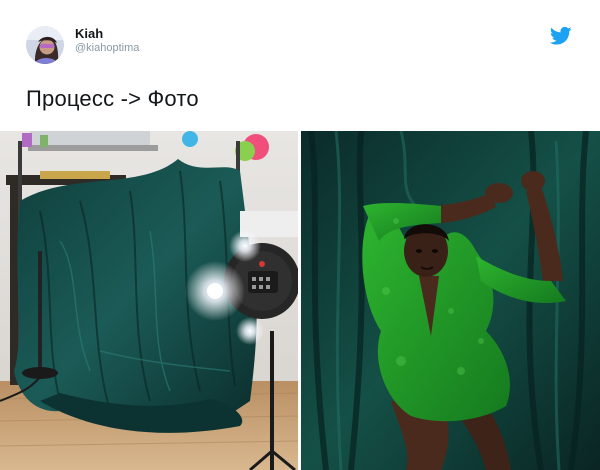 This screenshot has width=600, height=470. What do you see at coordinates (561, 36) in the screenshot?
I see `twitter-bird-icon` at bounding box center [561, 36].